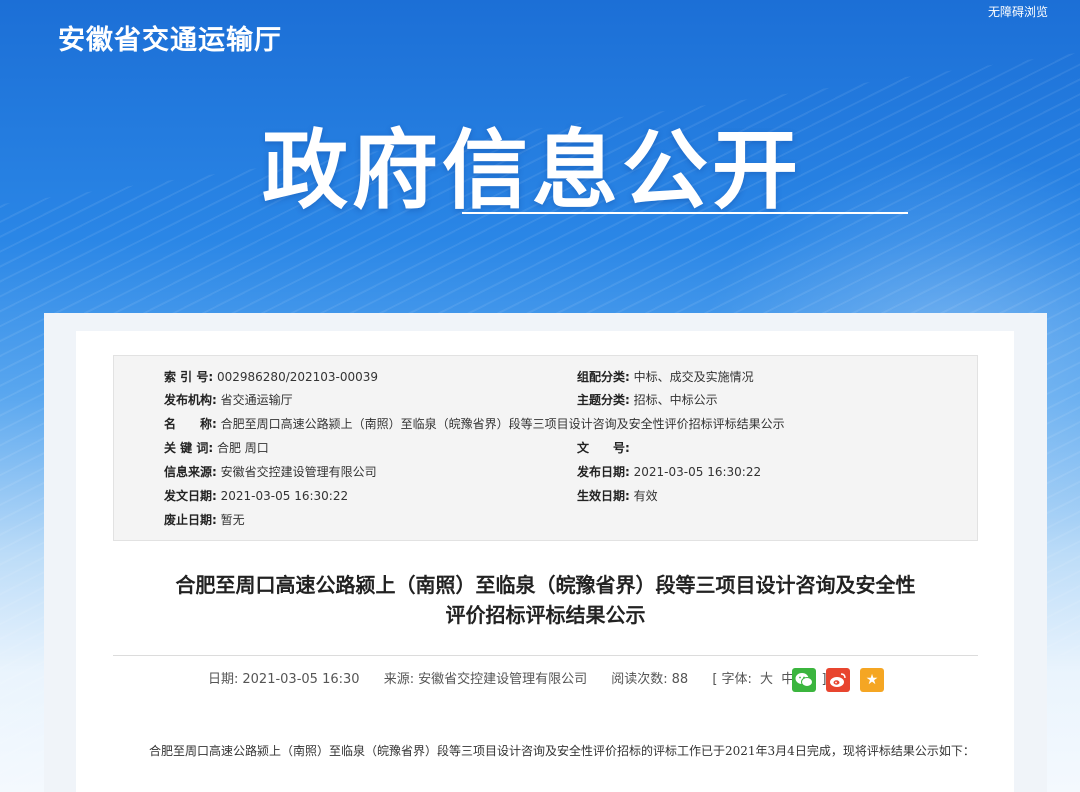  What do you see at coordinates (189, 377) in the screenshot?
I see `meta-label: 索 引 号:` at bounding box center [189, 377].